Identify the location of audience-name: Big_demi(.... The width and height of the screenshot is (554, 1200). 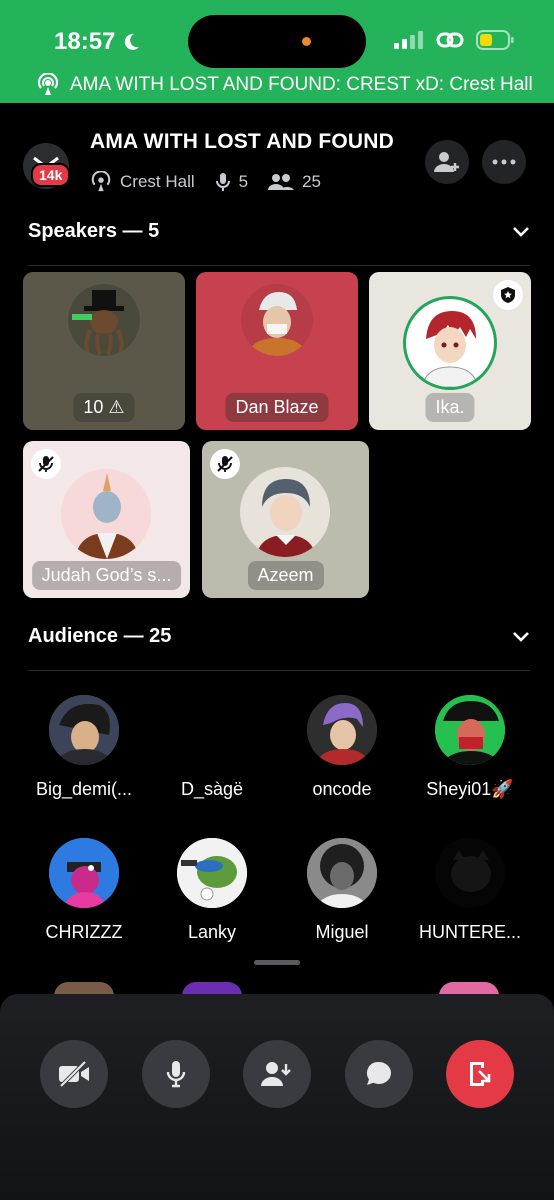
(84, 789).